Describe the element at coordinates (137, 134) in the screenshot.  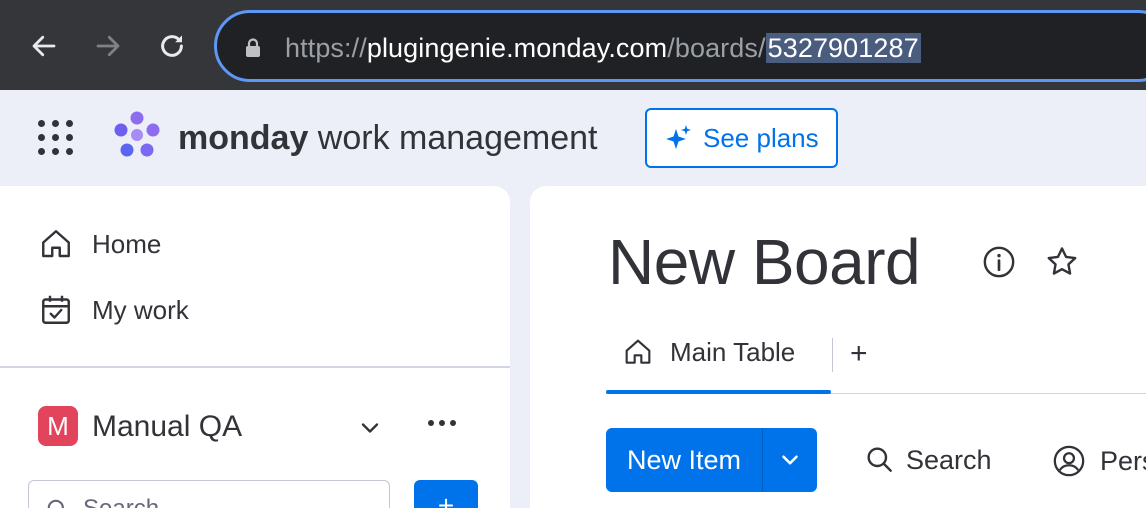
I see `monday-logo-icon` at that location.